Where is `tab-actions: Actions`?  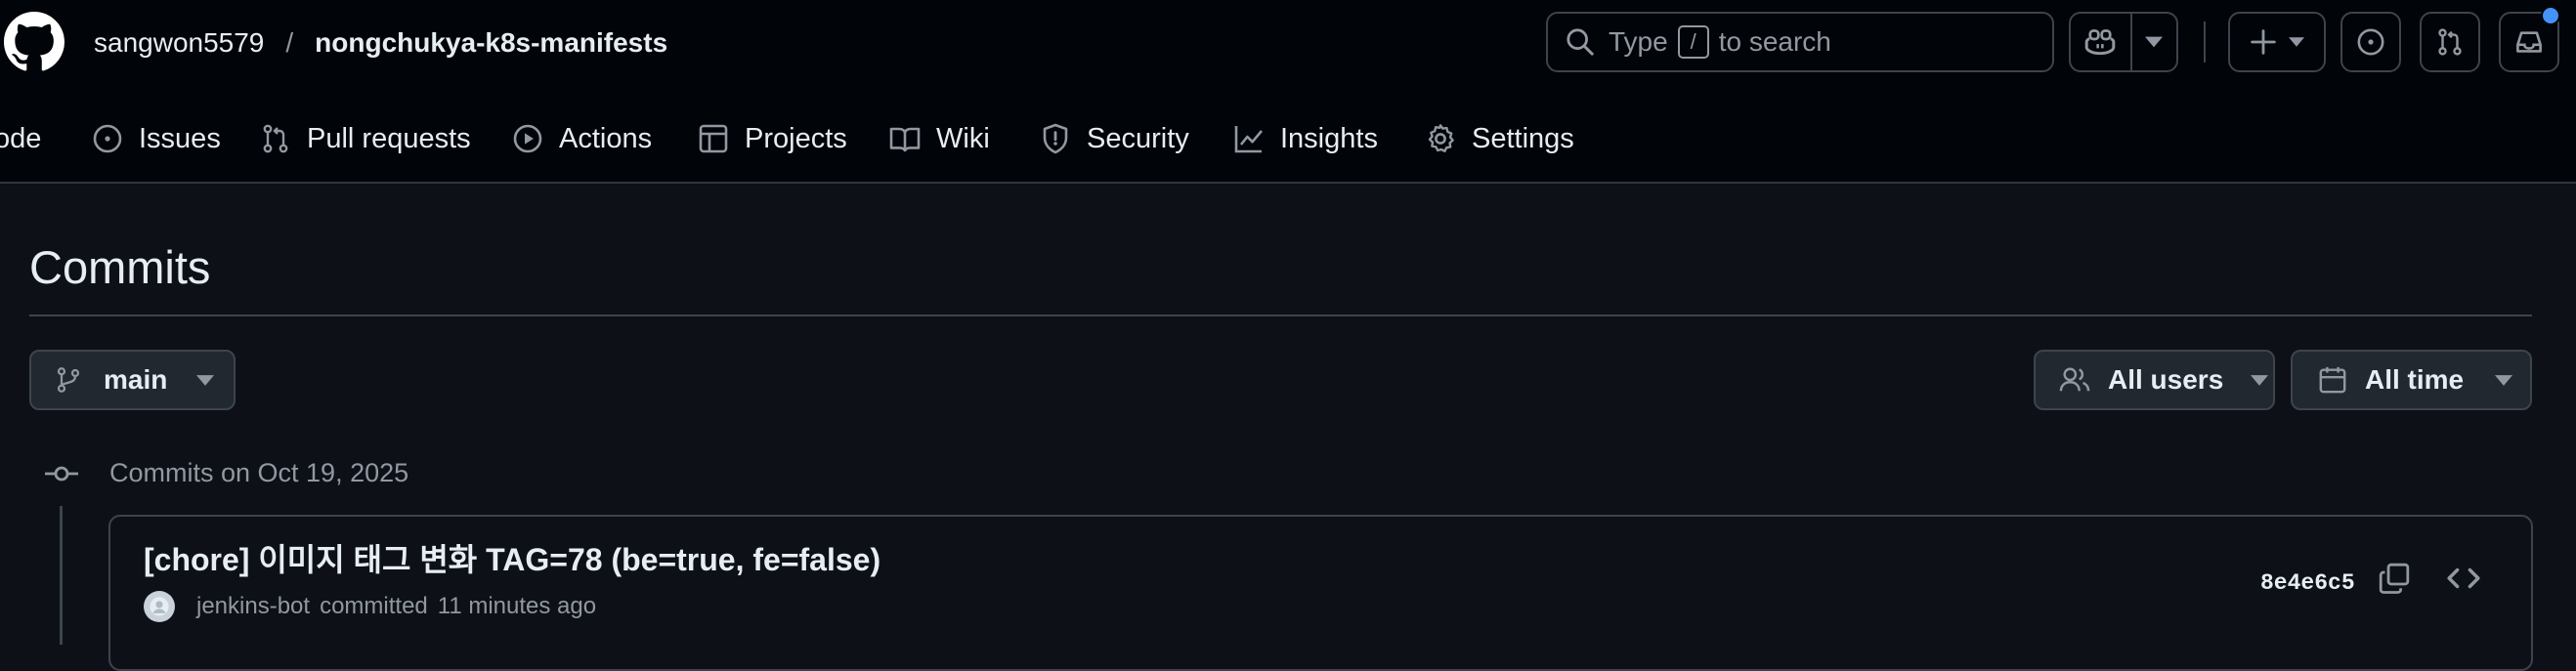
tab-actions: Actions is located at coordinates (582, 138).